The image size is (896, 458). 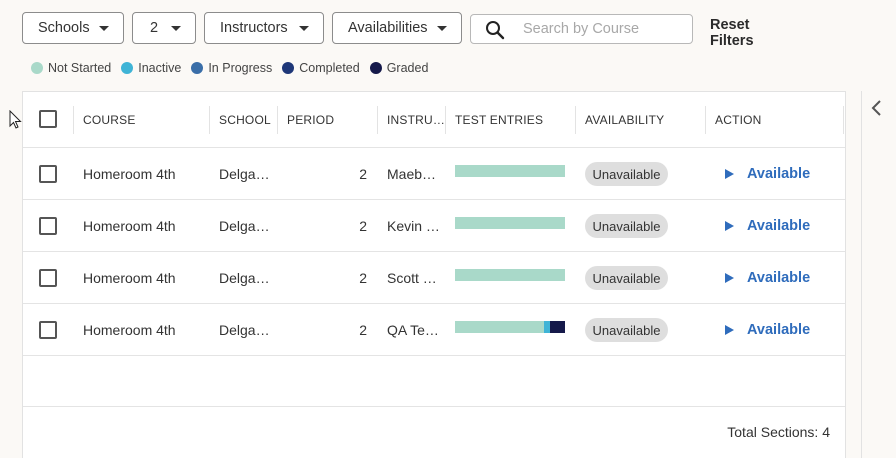 What do you see at coordinates (254, 28) in the screenshot?
I see `instructors-dropdown-label: Instructors` at bounding box center [254, 28].